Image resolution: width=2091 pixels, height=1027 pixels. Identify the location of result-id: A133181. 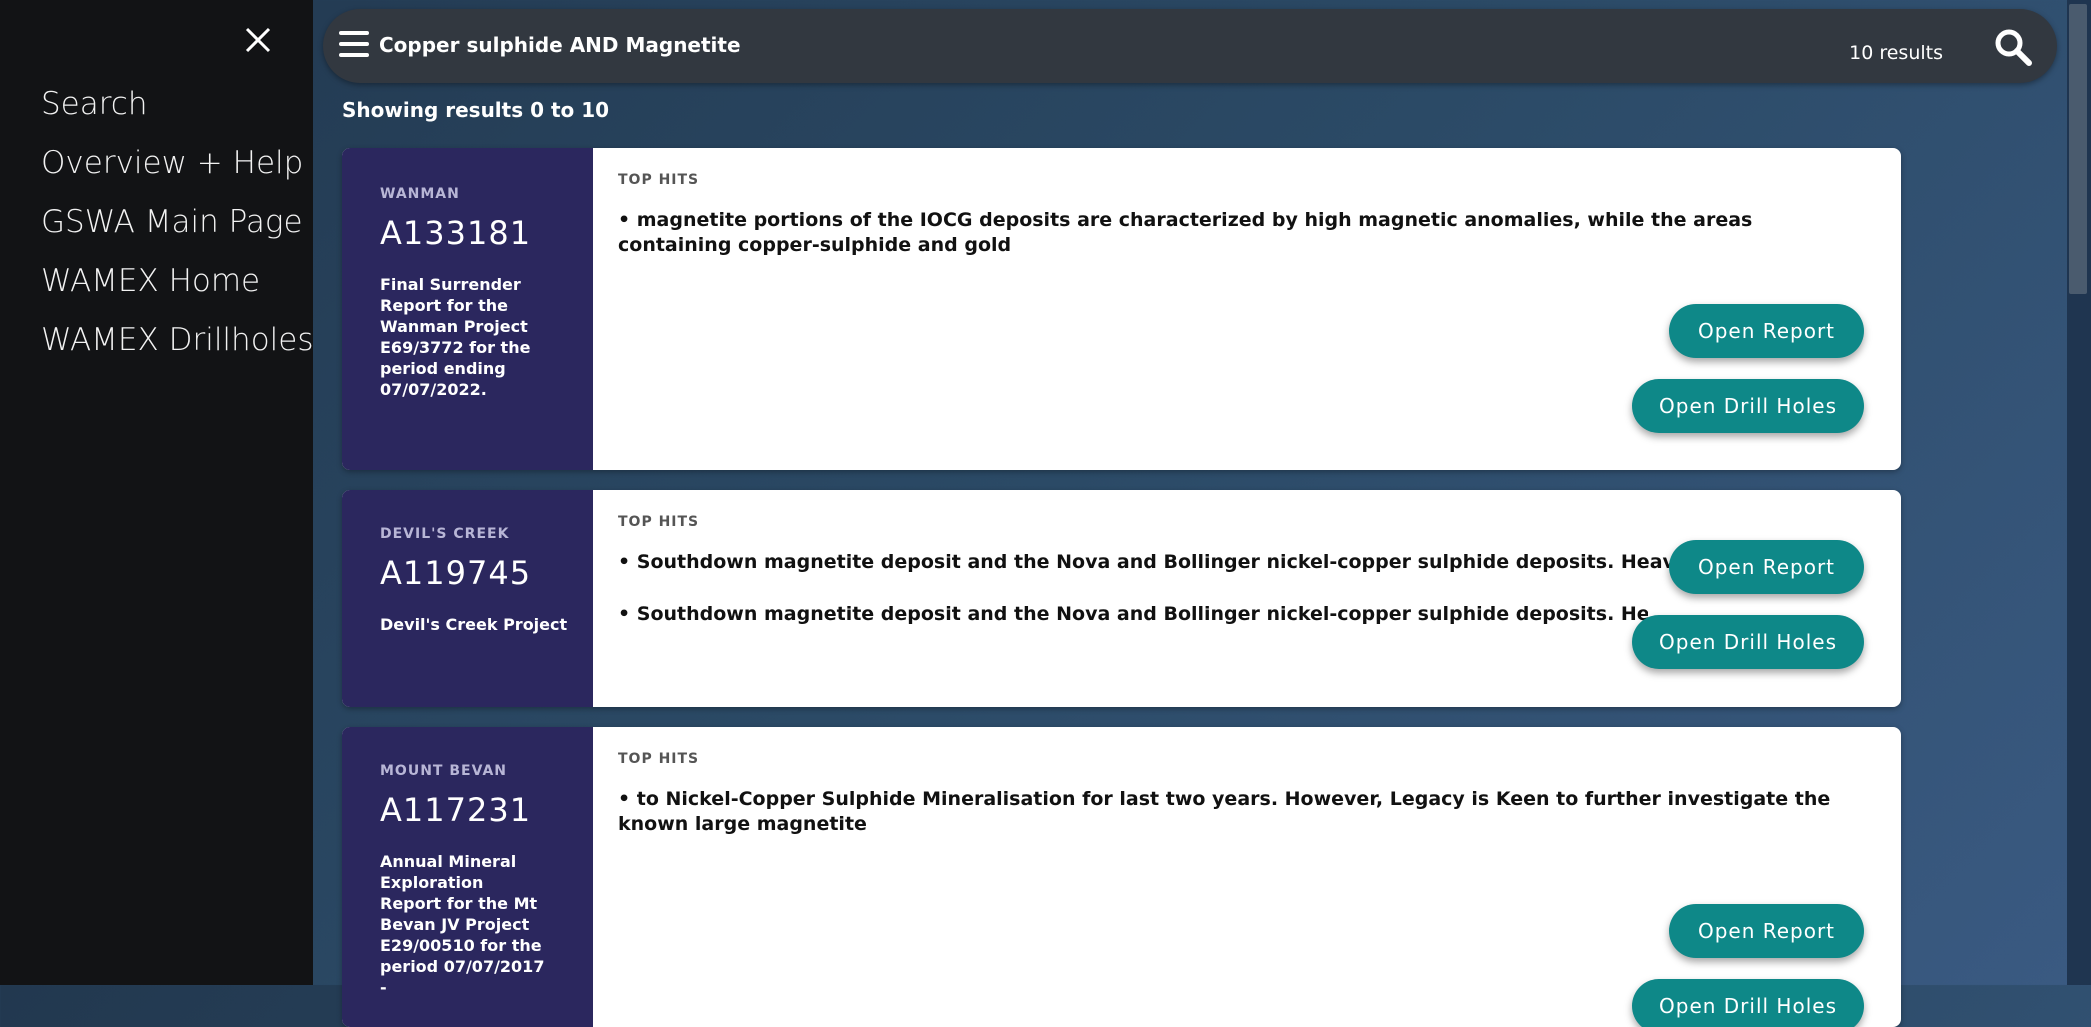
(456, 233).